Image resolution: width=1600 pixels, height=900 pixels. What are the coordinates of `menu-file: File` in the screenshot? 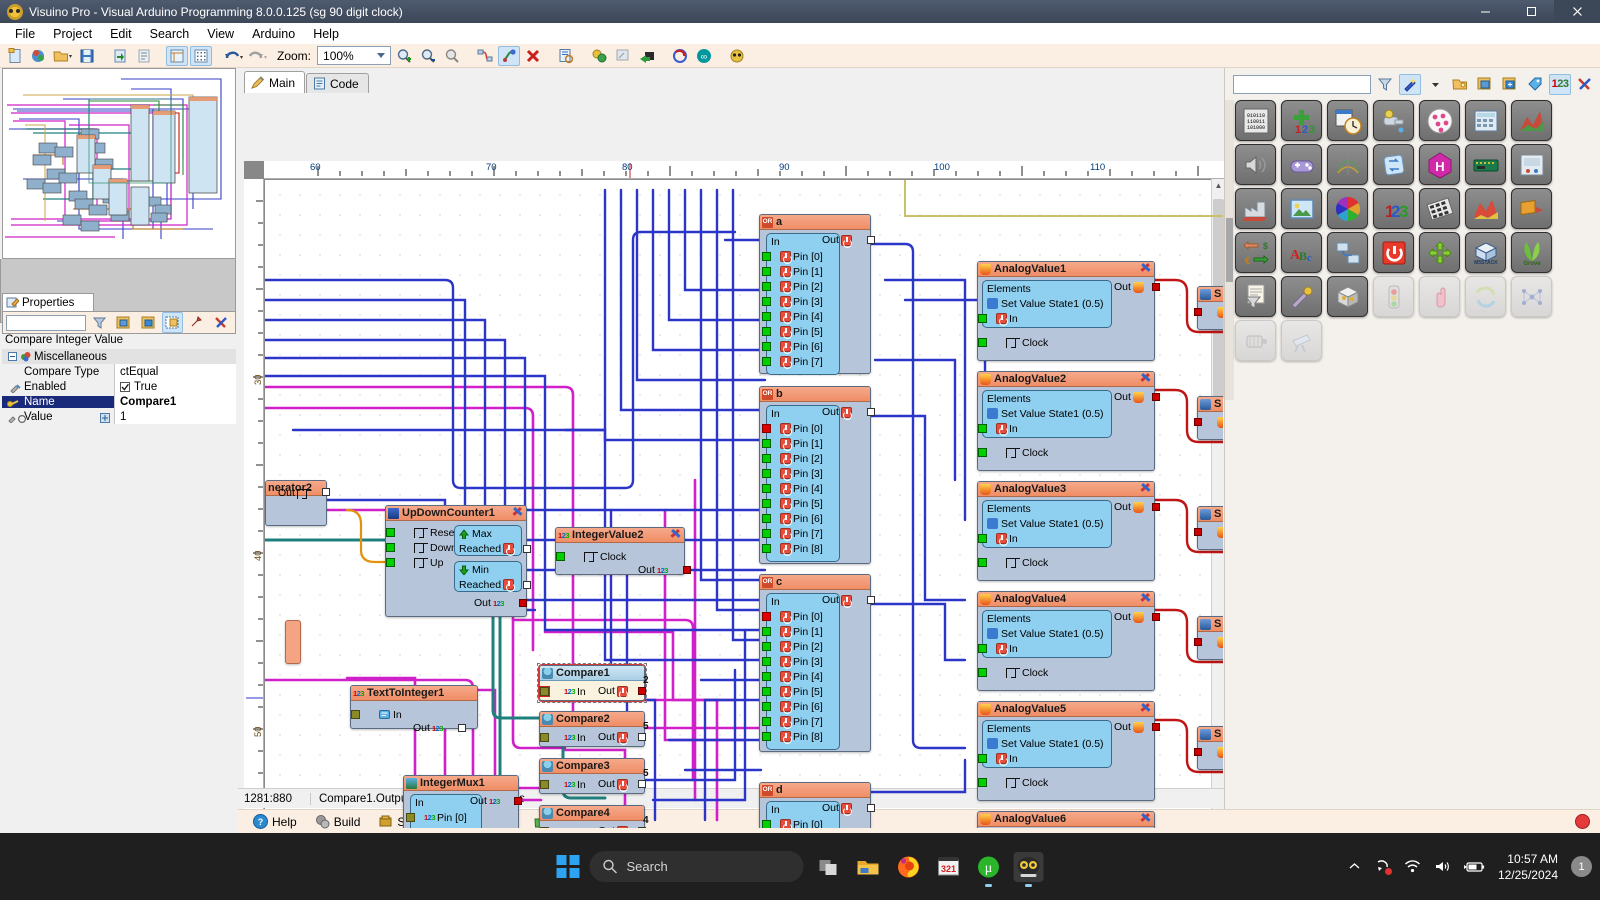 It's located at (25, 34).